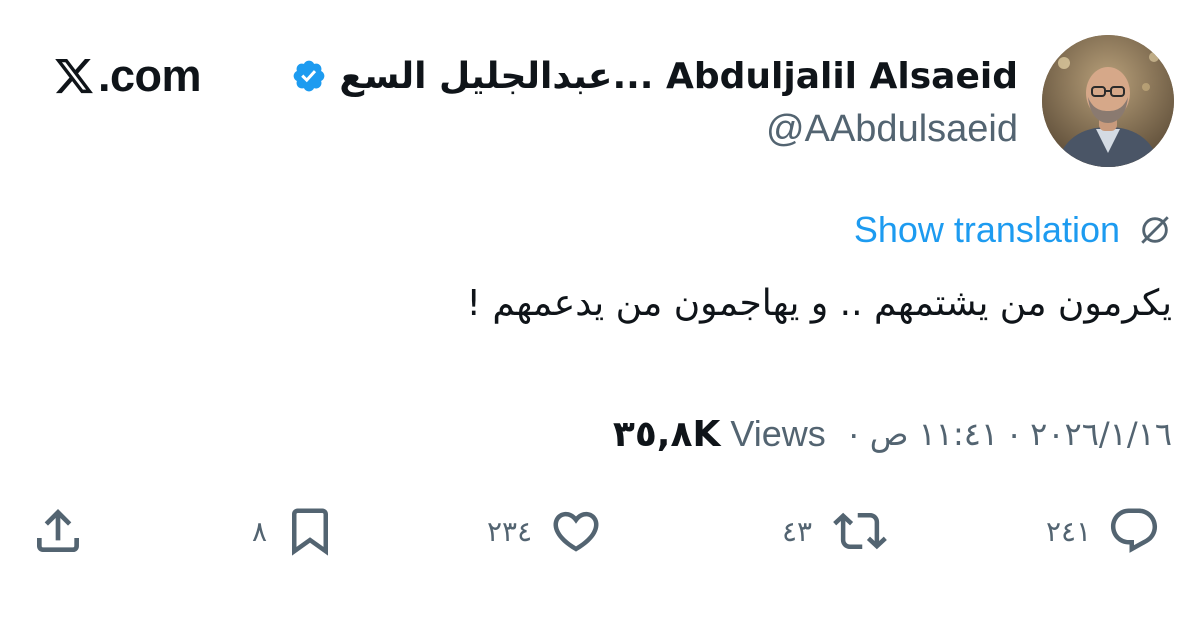  I want to click on author-name-row: عبدالجليل السع... Abduljalil Alsaeid, so click(654, 76).